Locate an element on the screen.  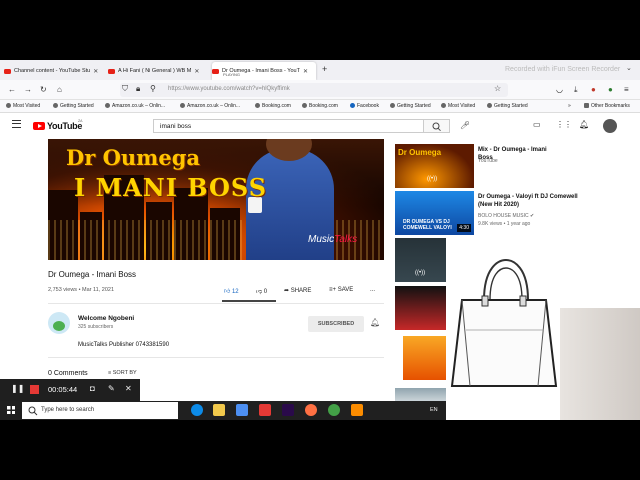
lock-icon: 🔒︎ is located at coordinates (138, 89).